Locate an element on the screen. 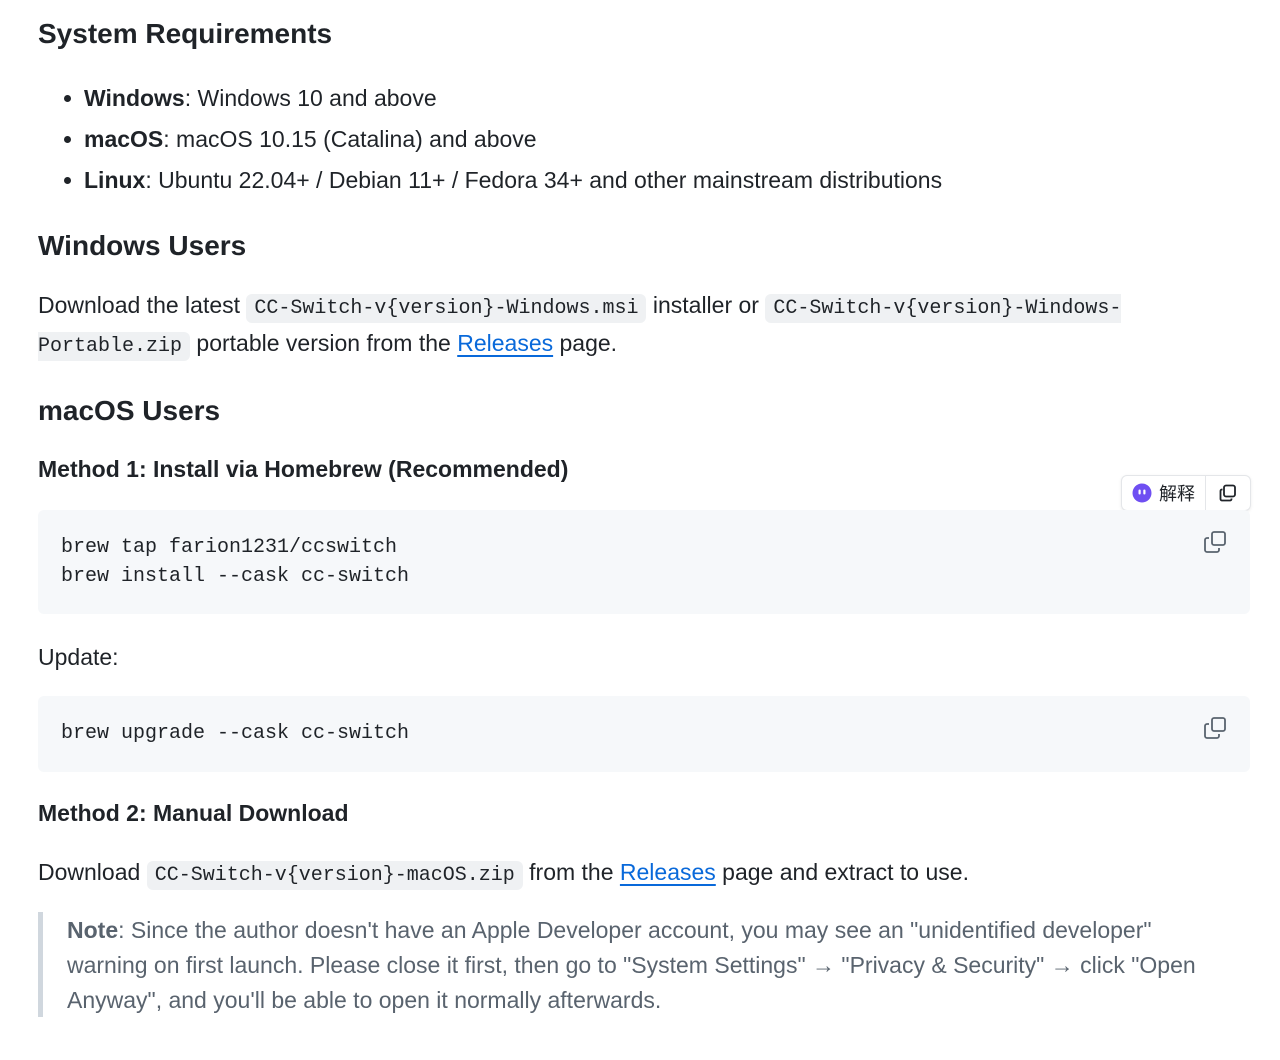  heading-method-2: Method 2: Manual Download is located at coordinates (193, 813).